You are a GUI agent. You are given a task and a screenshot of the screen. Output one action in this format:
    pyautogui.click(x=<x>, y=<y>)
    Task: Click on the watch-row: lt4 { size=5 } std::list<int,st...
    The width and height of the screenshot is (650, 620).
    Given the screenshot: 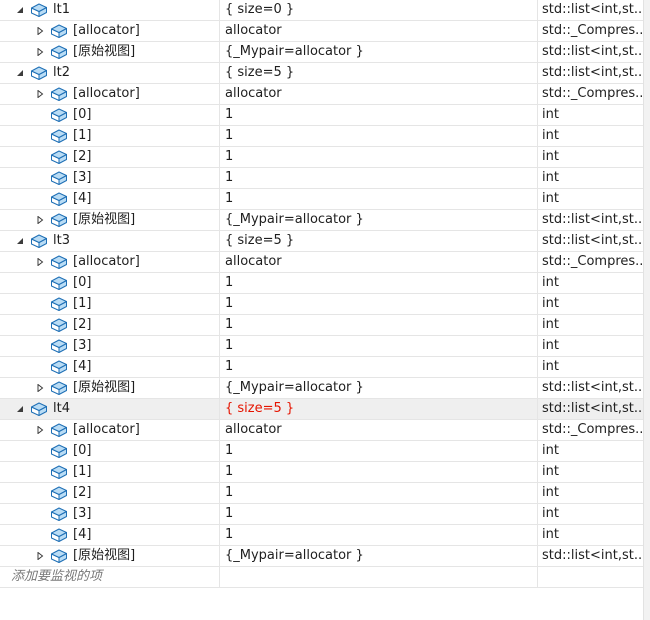 What is the action you would take?
    pyautogui.click(x=321, y=409)
    